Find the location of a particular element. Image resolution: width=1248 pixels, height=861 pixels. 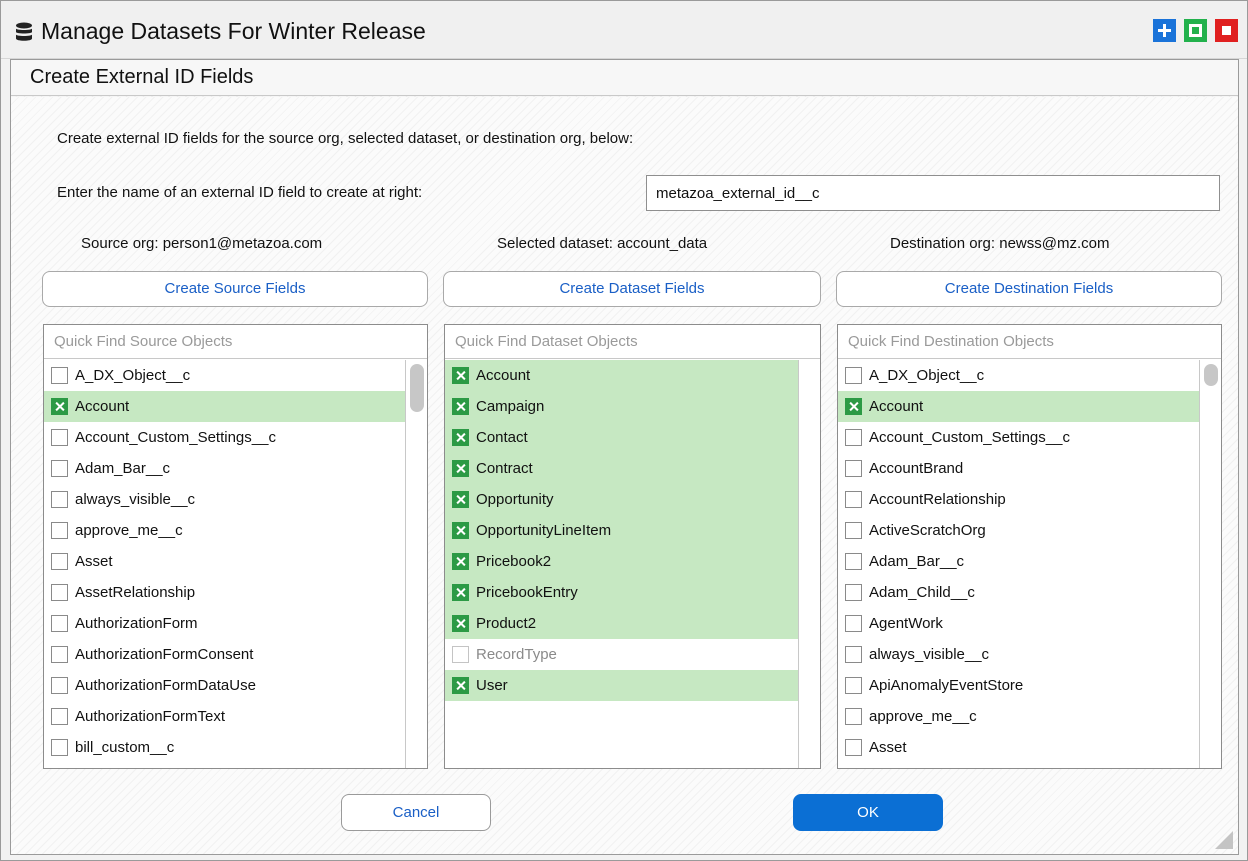

source-search-input: Quick Find Source Objects is located at coordinates (235, 342).